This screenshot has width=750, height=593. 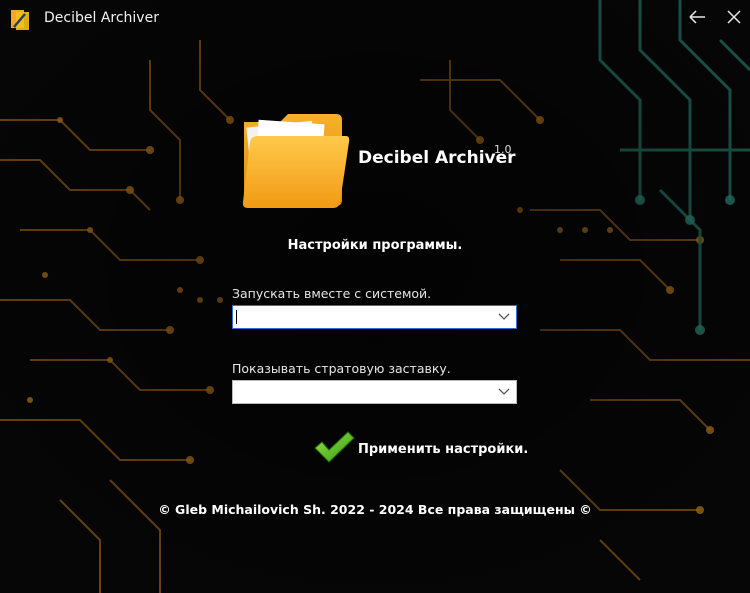 I want to click on splash-select, so click(x=374, y=392).